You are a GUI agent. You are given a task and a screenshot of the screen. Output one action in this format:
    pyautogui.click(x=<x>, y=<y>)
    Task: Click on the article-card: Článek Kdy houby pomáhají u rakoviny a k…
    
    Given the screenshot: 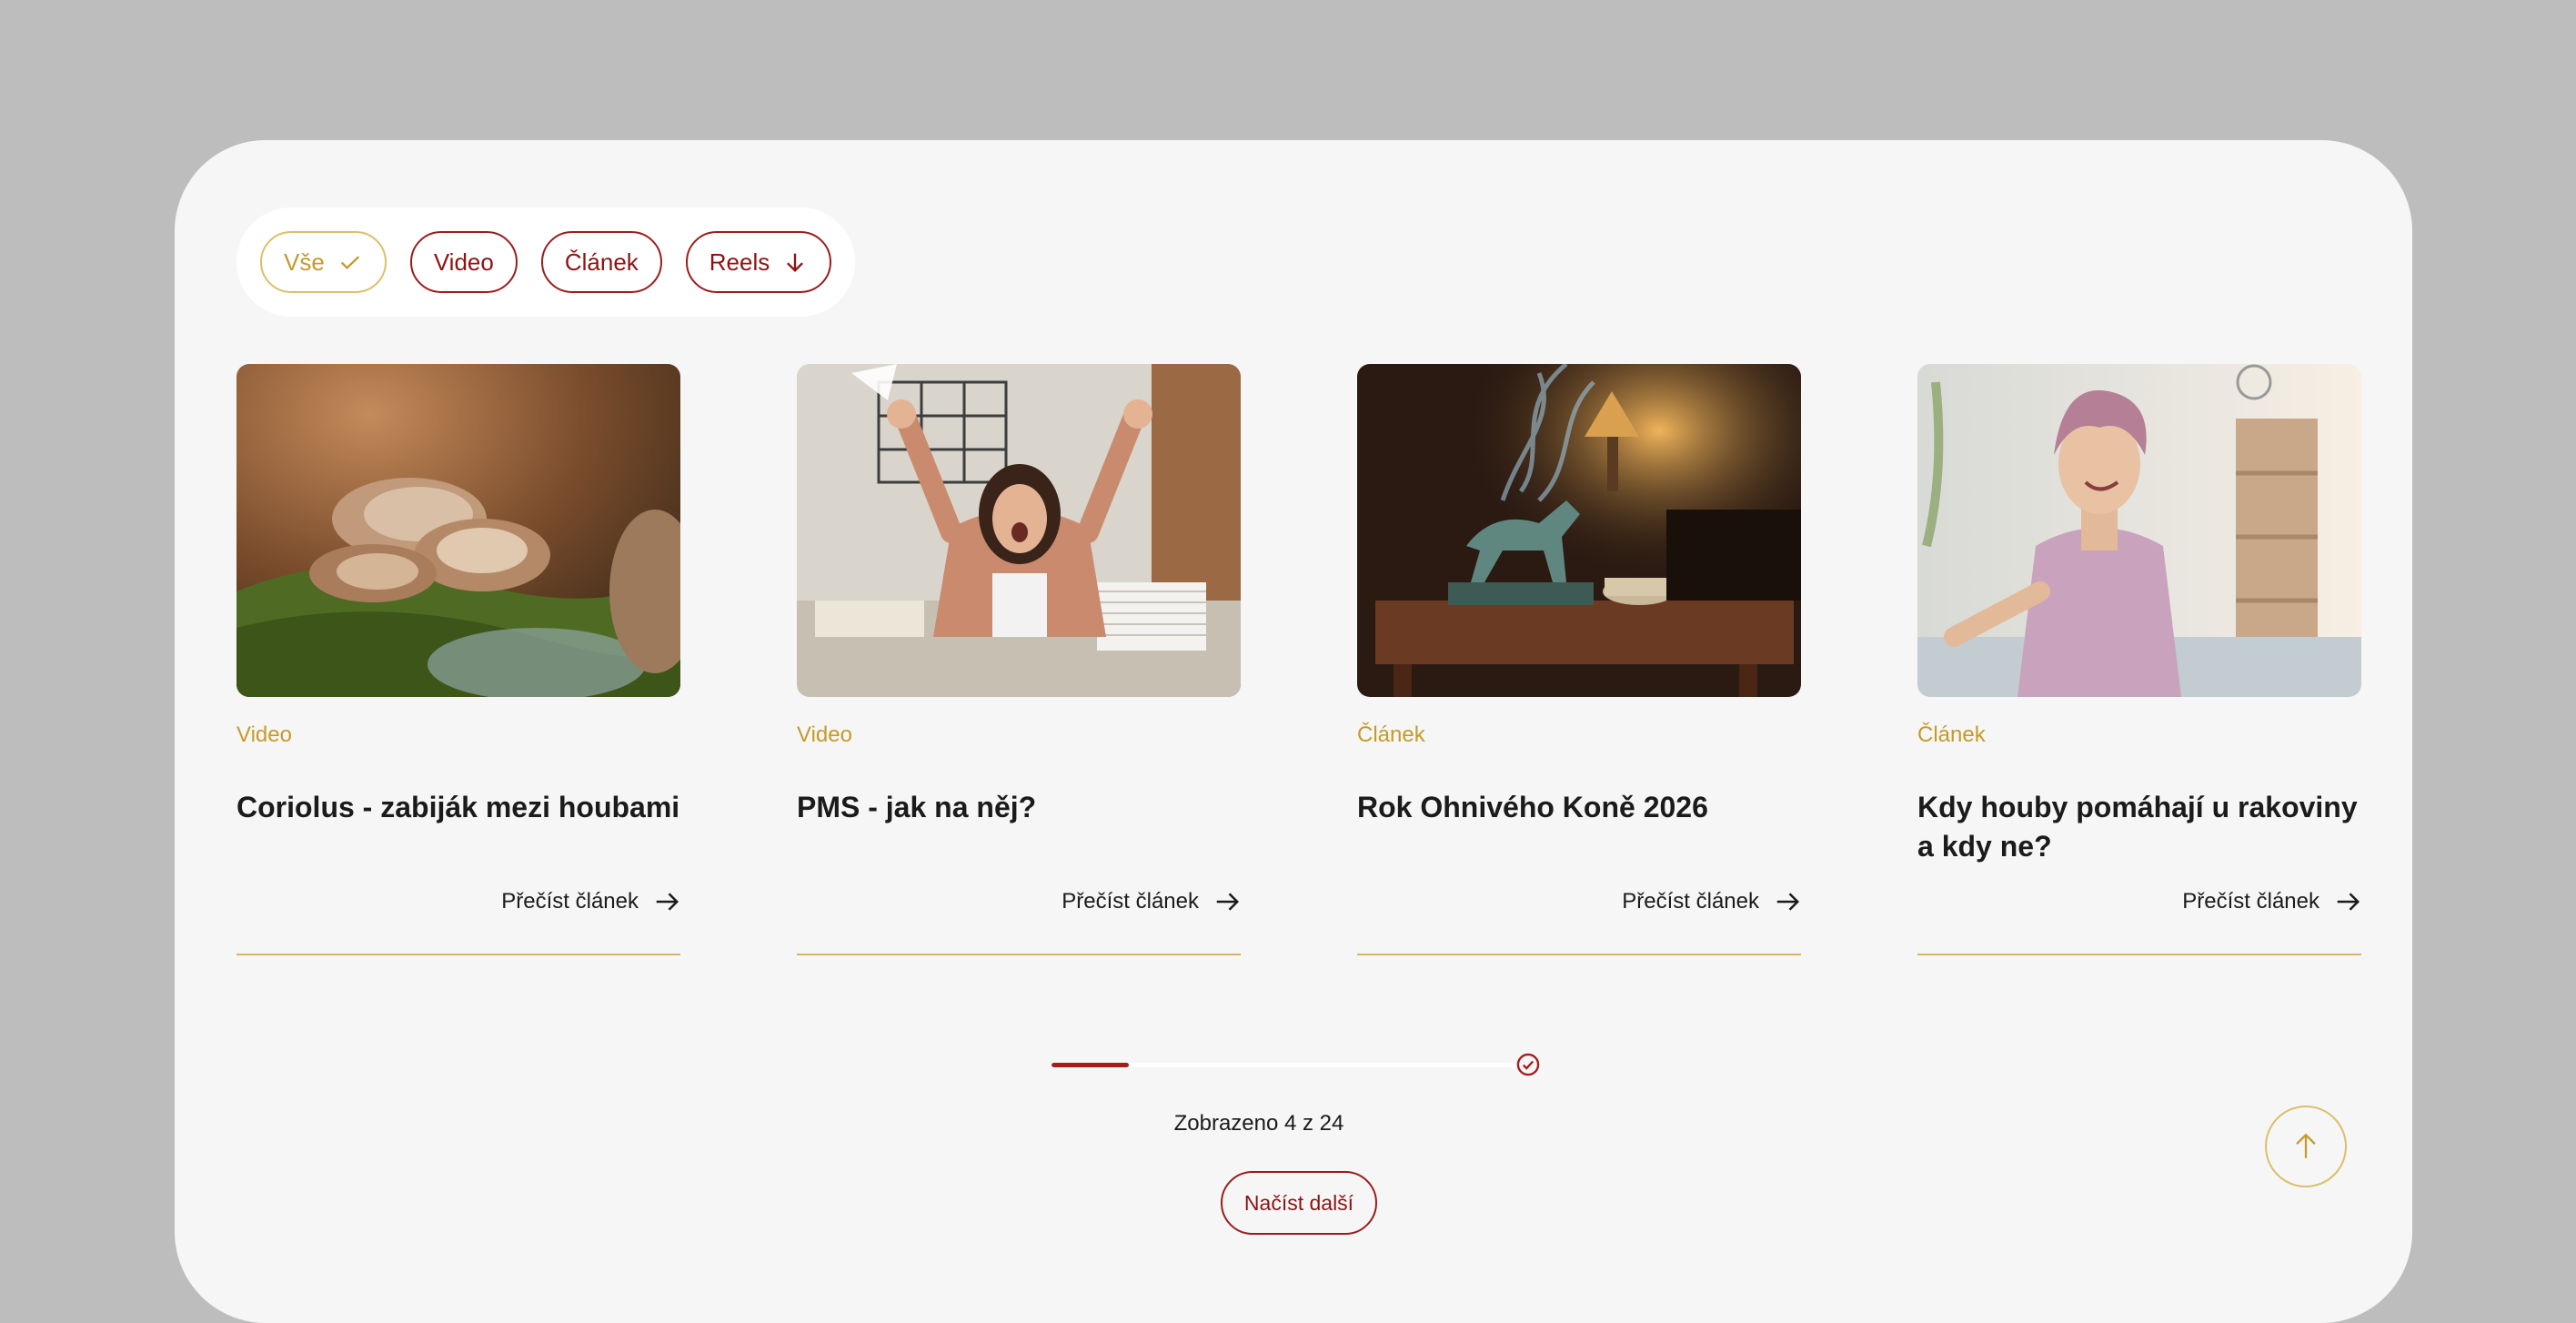 What is the action you would take?
    pyautogui.click(x=2139, y=659)
    